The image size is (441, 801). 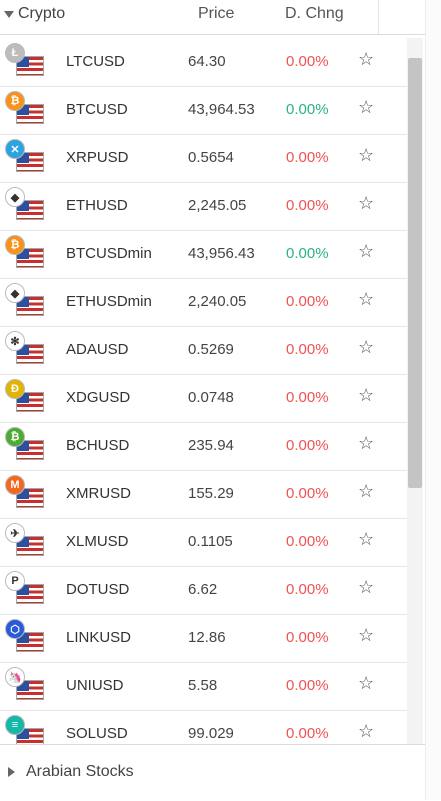 What do you see at coordinates (217, 301) in the screenshot?
I see `symbol-price: 2,240.05` at bounding box center [217, 301].